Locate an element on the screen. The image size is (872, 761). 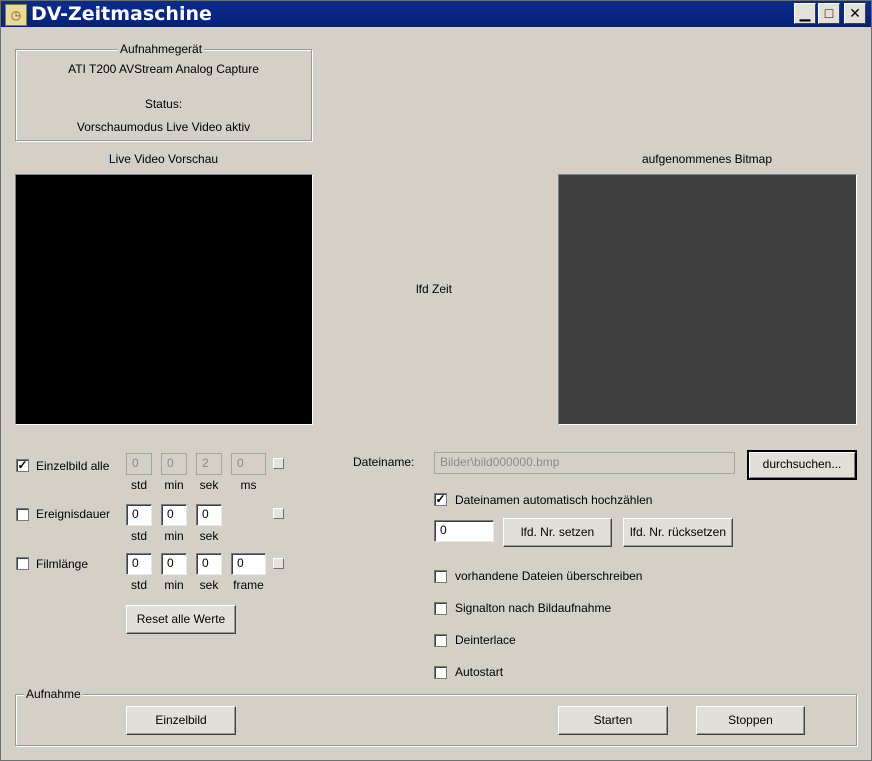
auto-increment-checkbox: ✓ is located at coordinates (440, 499).